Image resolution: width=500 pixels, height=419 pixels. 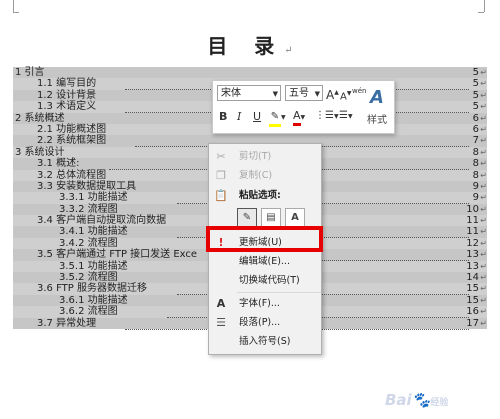 I want to click on toc-title-text: 目 录, so click(x=246, y=46).